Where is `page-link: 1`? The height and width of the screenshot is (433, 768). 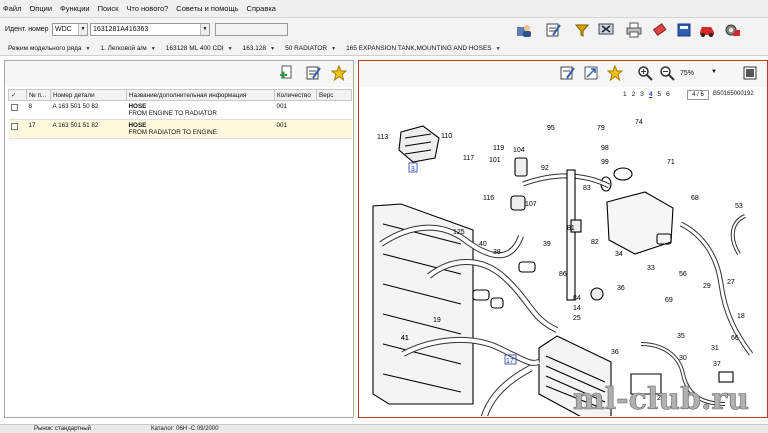
page-link: 1 is located at coordinates (625, 94).